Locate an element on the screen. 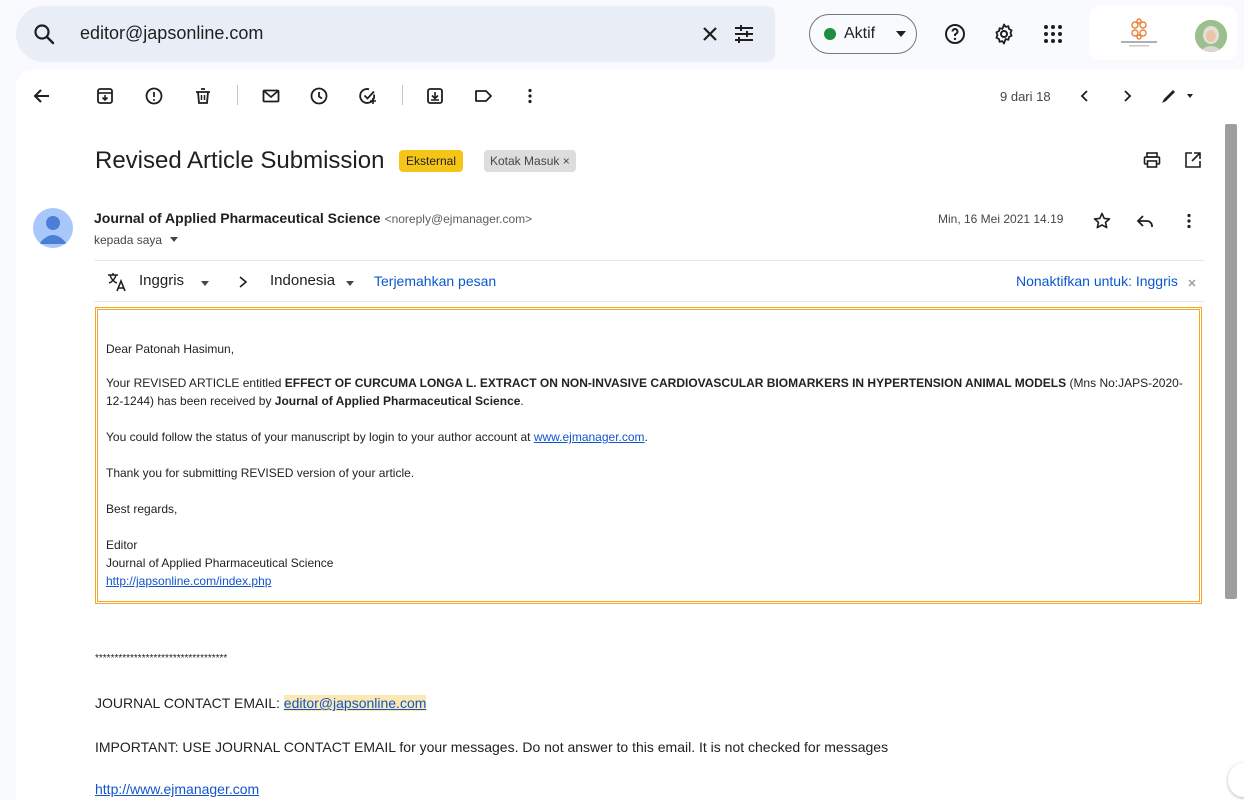 The image size is (1244, 800). pagination-counter: 9 dari 18 is located at coordinates (1025, 96).